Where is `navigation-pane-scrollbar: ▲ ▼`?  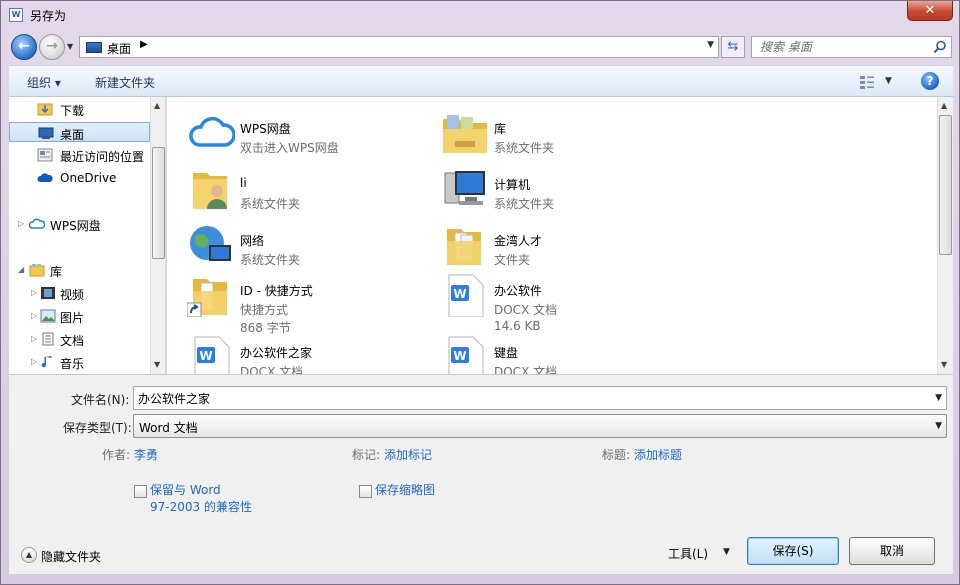
navigation-pane-scrollbar: ▲ ▼ is located at coordinates (157, 235).